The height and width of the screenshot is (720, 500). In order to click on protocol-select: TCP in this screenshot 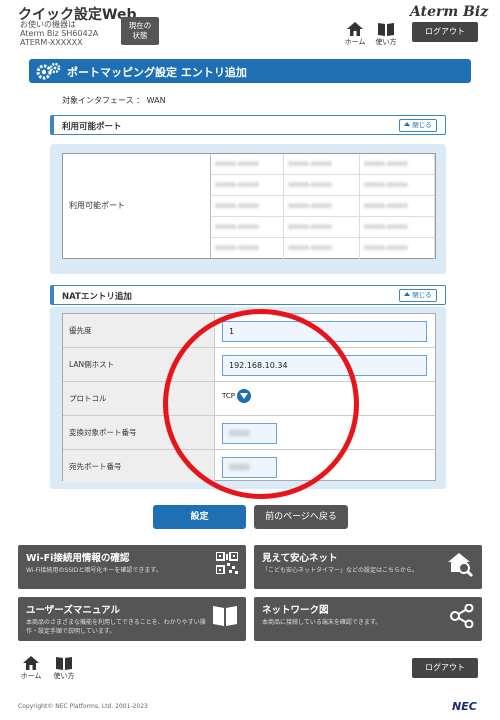, I will do `click(236, 396)`.